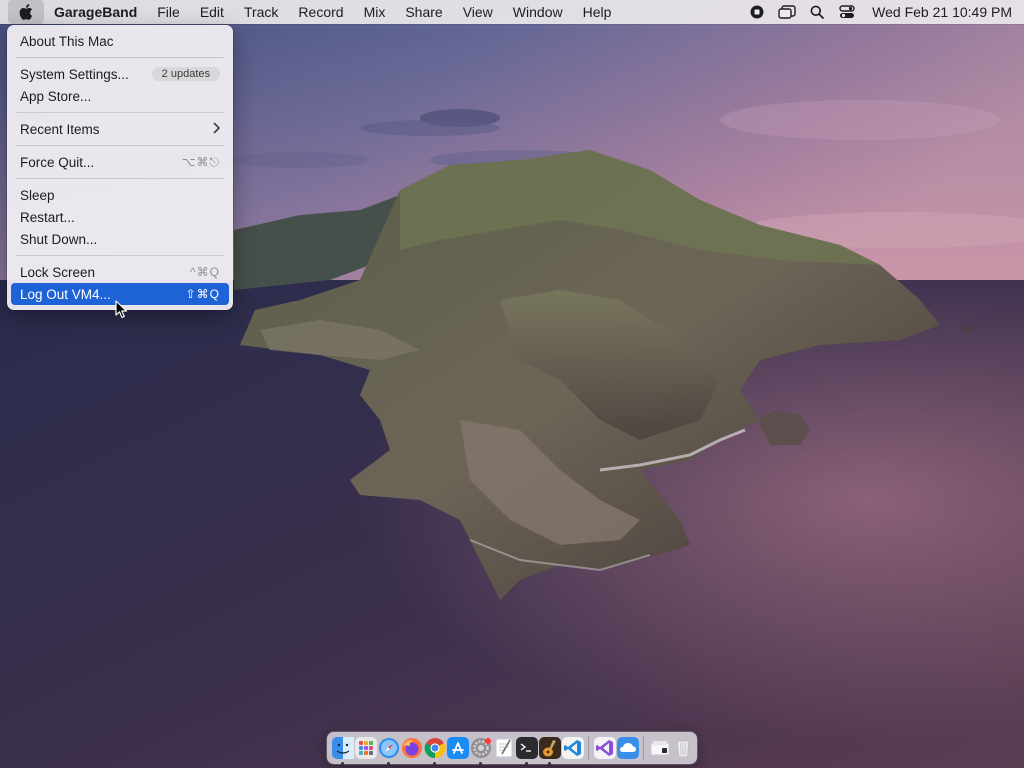 This screenshot has width=1024, height=768. What do you see at coordinates (375, 12) in the screenshot?
I see `menu-mix: Mix` at bounding box center [375, 12].